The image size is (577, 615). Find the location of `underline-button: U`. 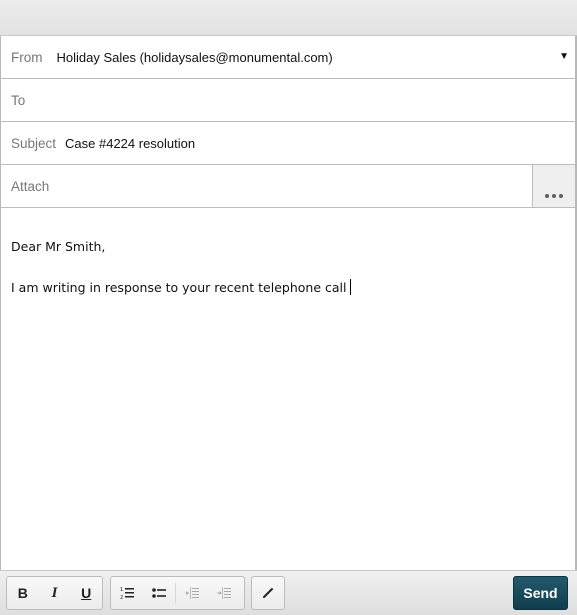

underline-button: U is located at coordinates (86, 593).